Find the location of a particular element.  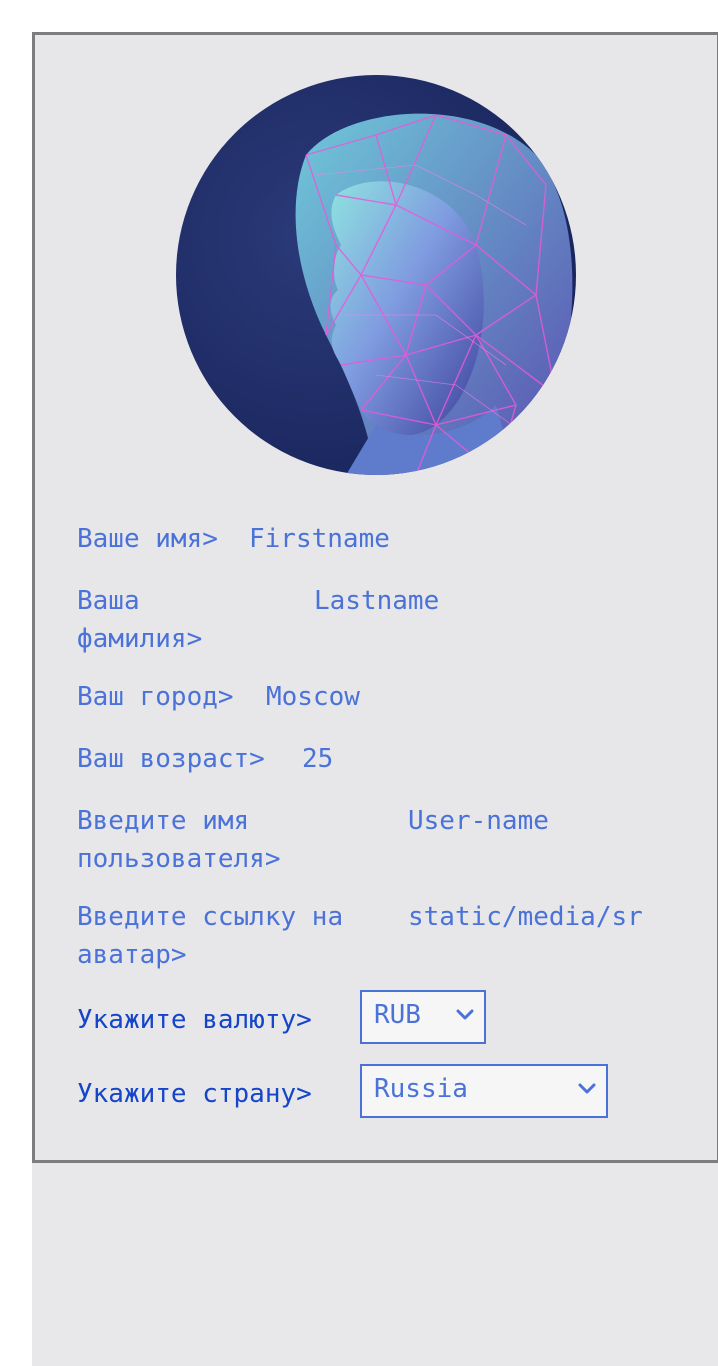

avatar-link-field: static/media/sr is located at coordinates (525, 917).